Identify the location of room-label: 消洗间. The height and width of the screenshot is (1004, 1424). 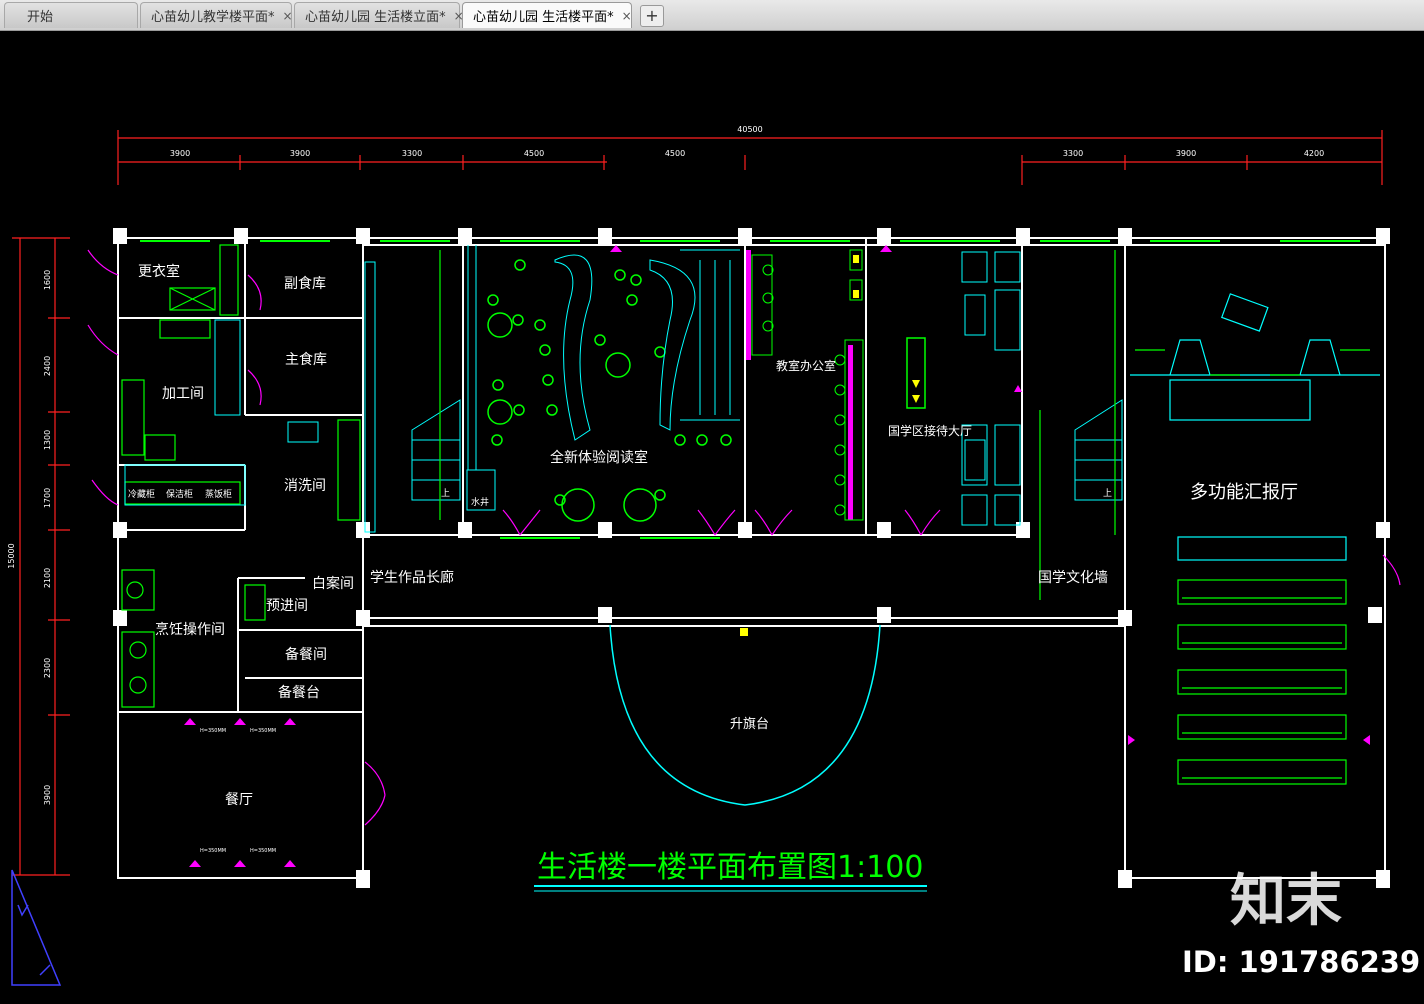
(305, 486).